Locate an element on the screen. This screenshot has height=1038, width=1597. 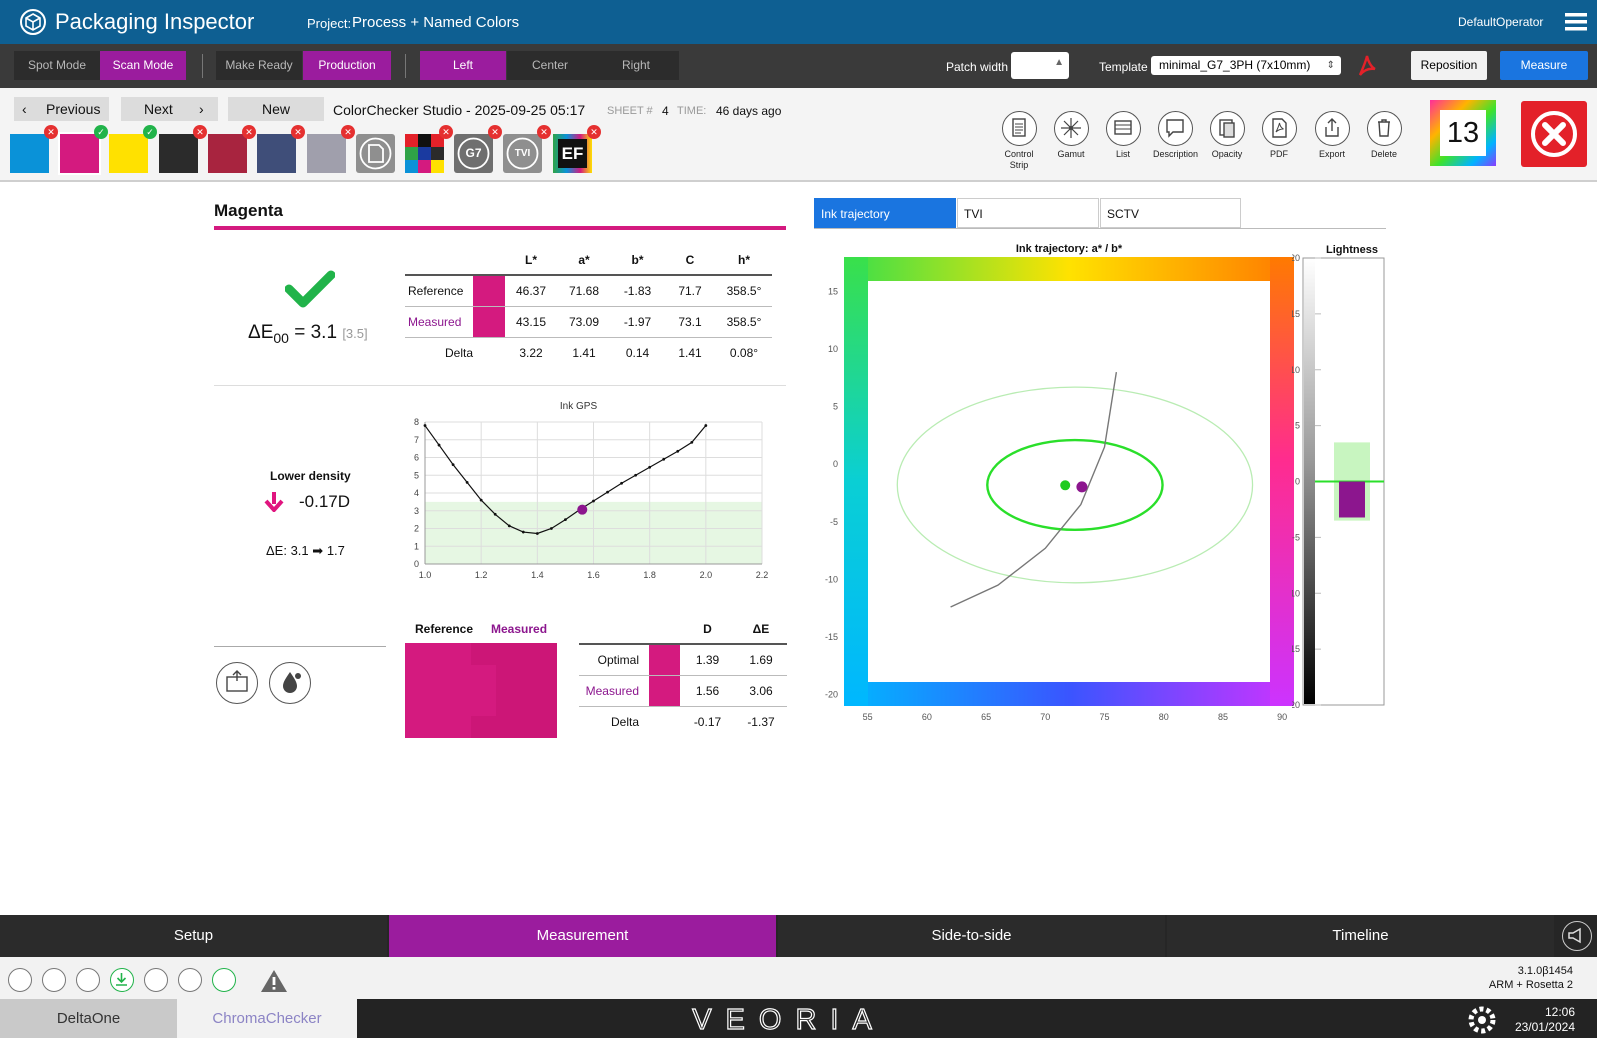
swatch-black: ✕ is located at coordinates (183, 149).